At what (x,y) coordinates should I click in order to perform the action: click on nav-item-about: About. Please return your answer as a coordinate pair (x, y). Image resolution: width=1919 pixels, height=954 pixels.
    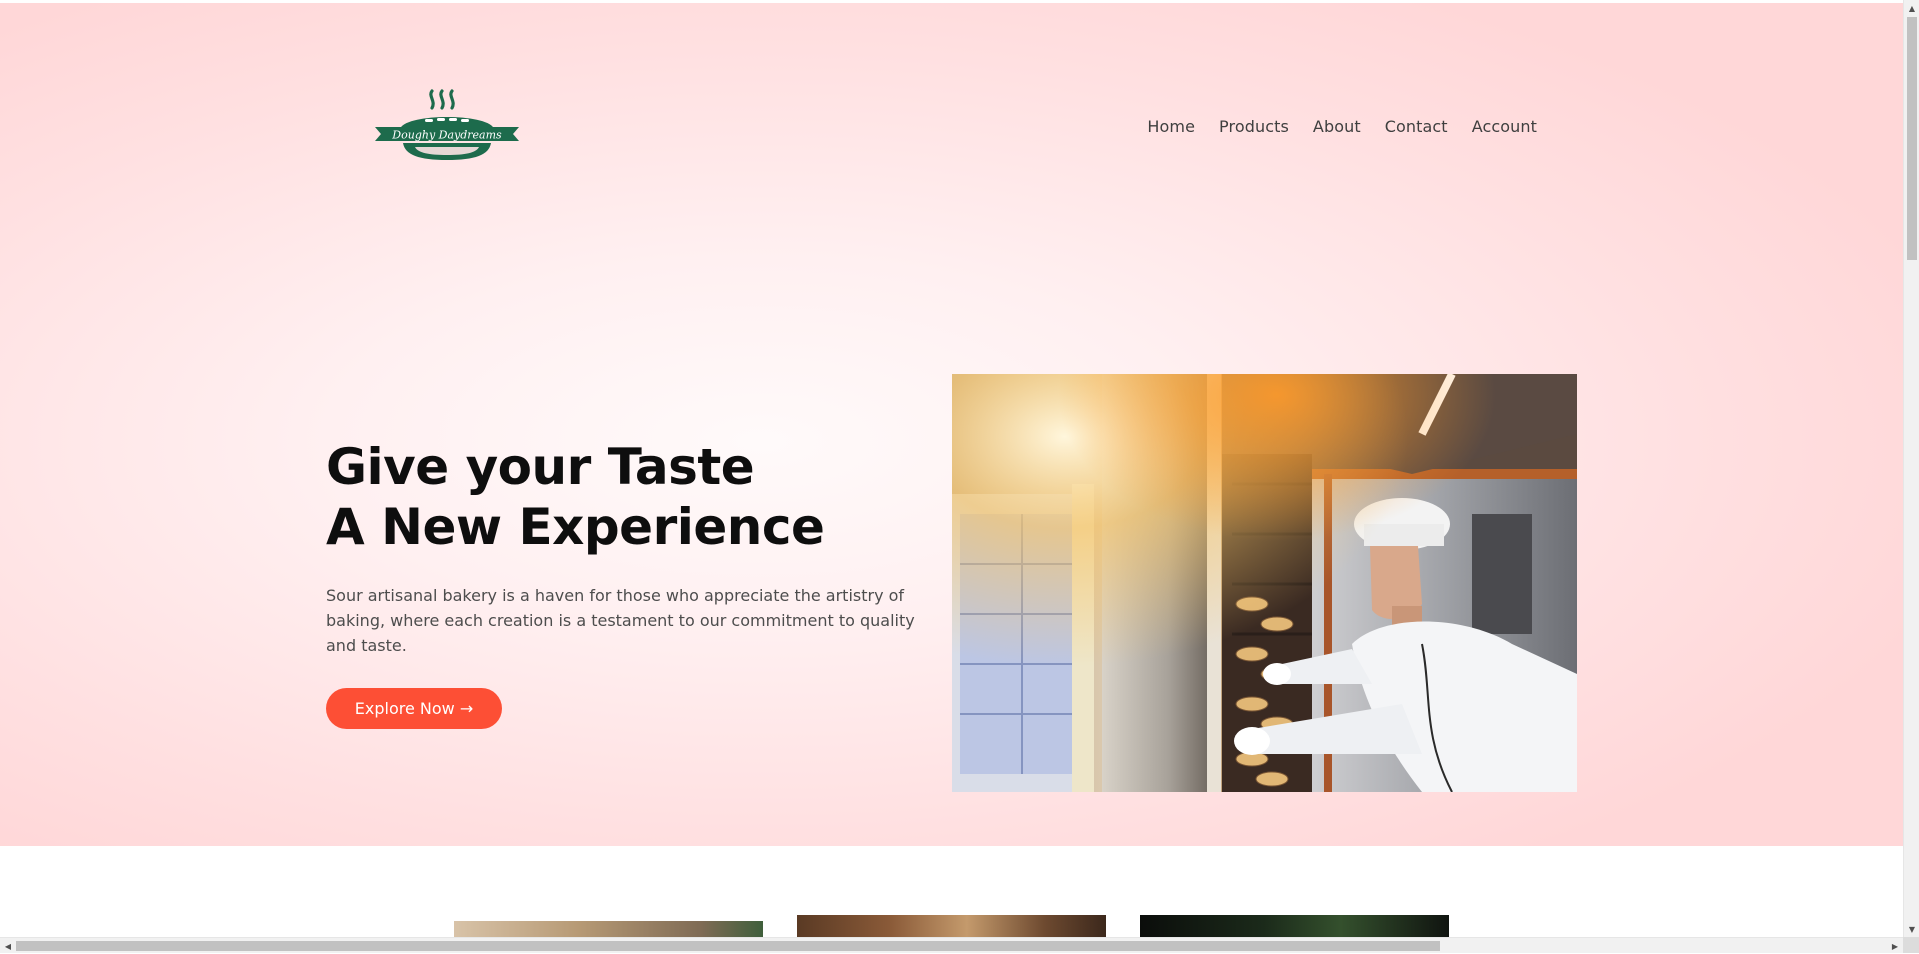
    Looking at the image, I should click on (1337, 126).